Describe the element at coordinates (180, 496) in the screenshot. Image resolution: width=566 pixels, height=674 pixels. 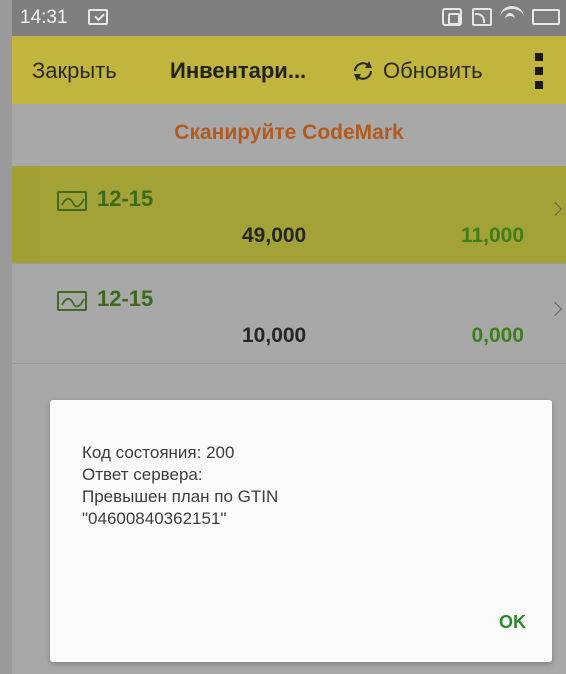
I see `dialog-error-text: Превышен план по GTIN` at that location.